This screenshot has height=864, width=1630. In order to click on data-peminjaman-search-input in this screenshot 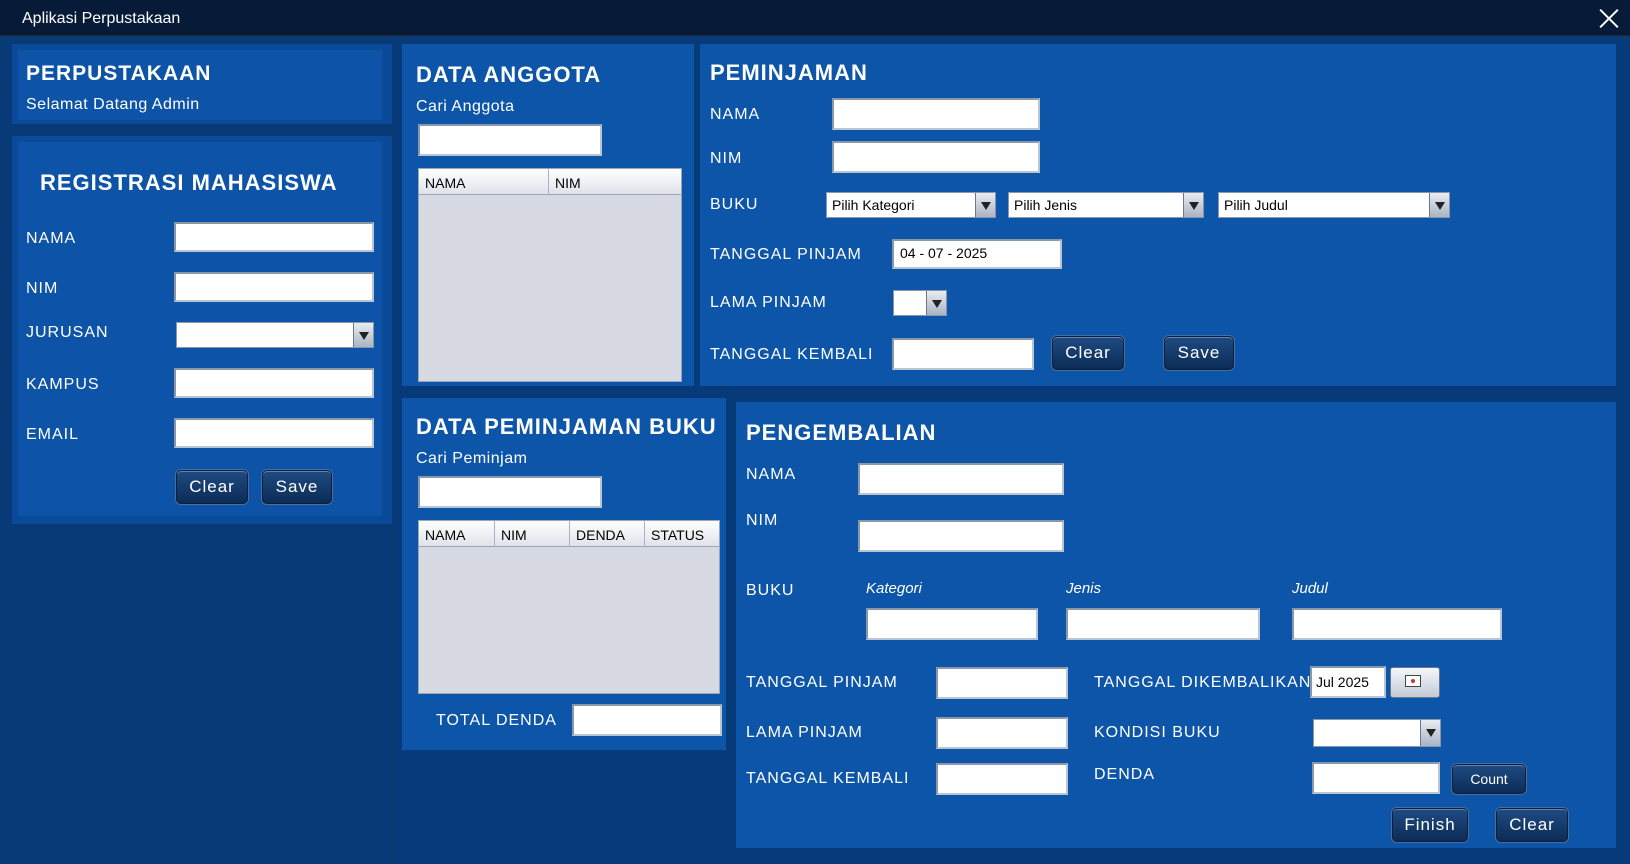, I will do `click(510, 492)`.